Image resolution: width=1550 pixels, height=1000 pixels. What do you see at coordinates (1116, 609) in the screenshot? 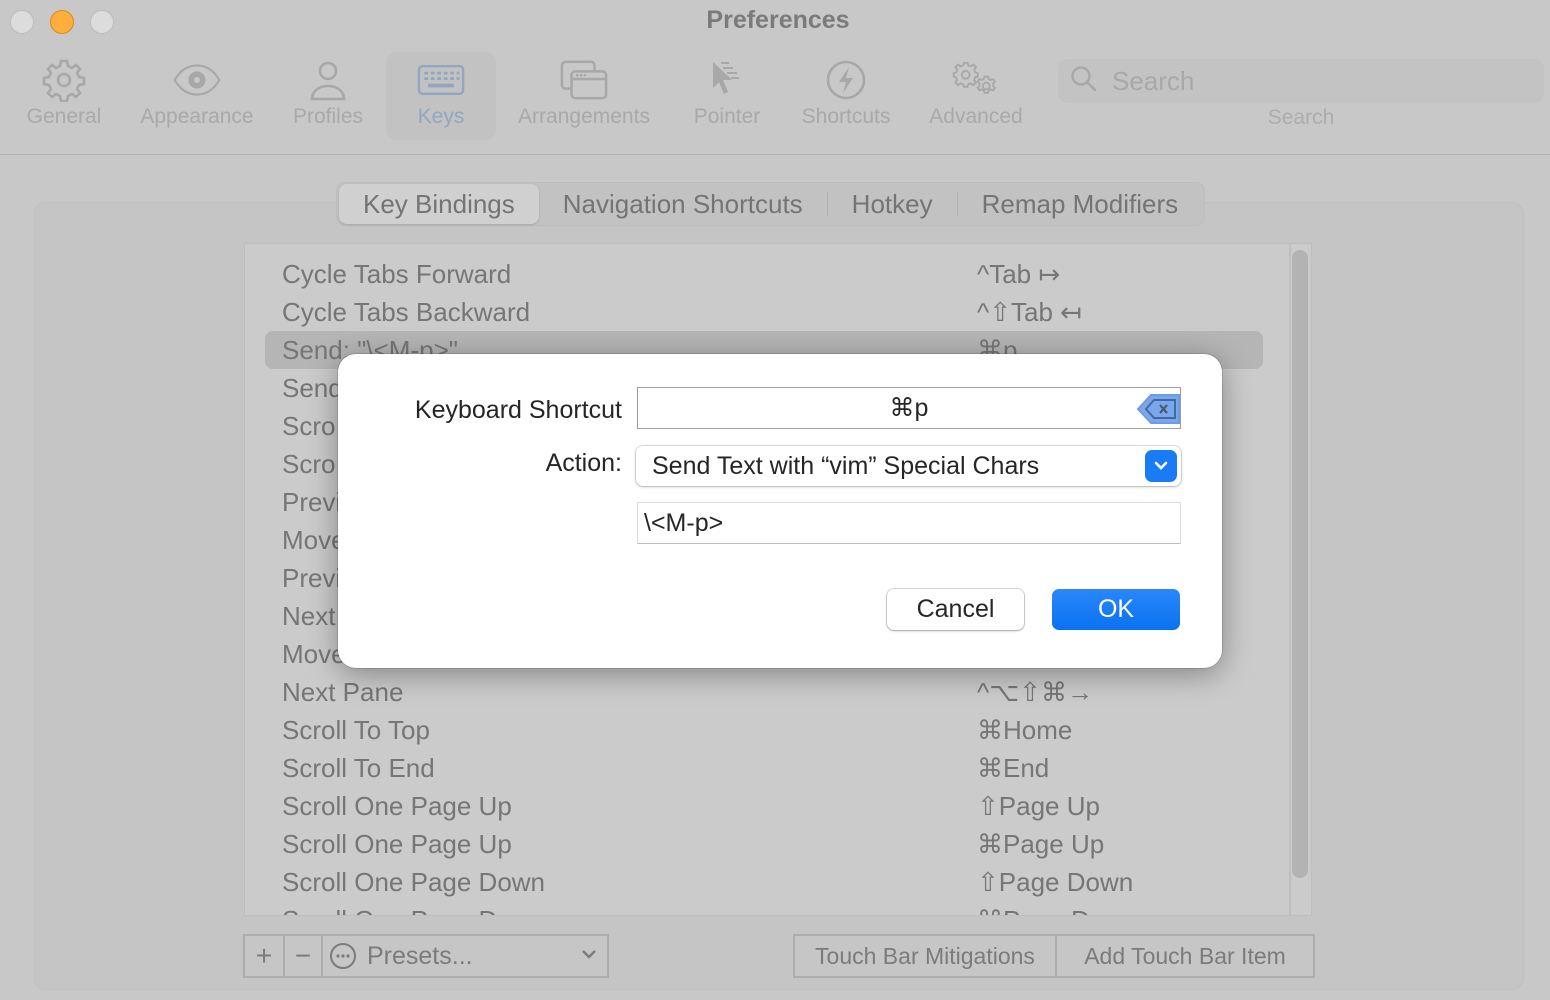
I see `ok-button: OK` at bounding box center [1116, 609].